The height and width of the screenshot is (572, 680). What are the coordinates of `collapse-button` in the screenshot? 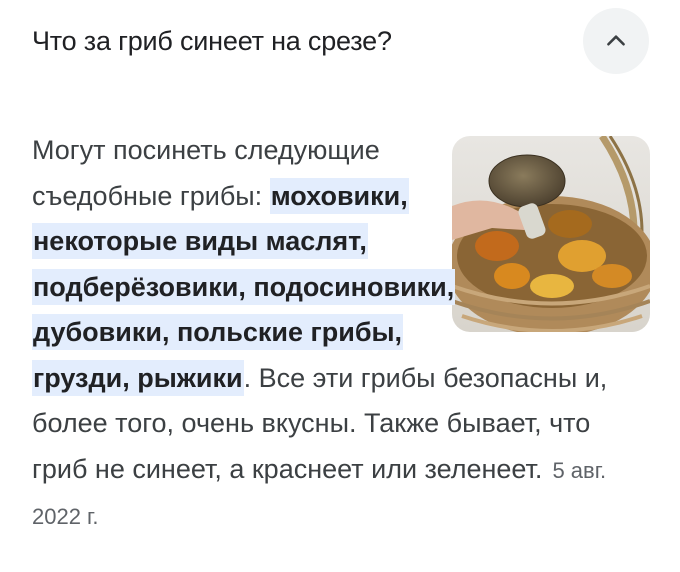 It's located at (616, 41).